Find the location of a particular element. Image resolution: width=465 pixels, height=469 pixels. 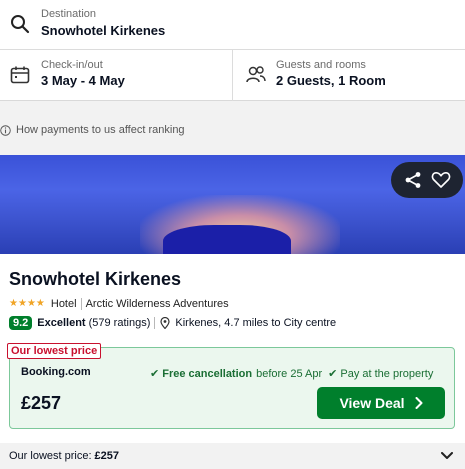

share-icon is located at coordinates (413, 180).